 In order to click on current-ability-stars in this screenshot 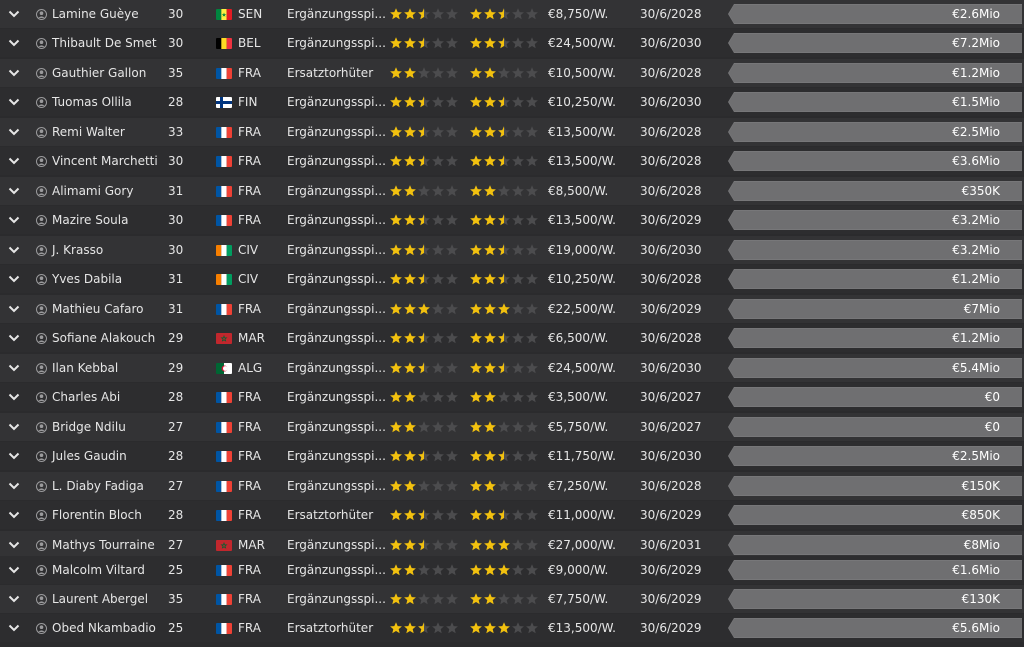, I will do `click(425, 338)`.